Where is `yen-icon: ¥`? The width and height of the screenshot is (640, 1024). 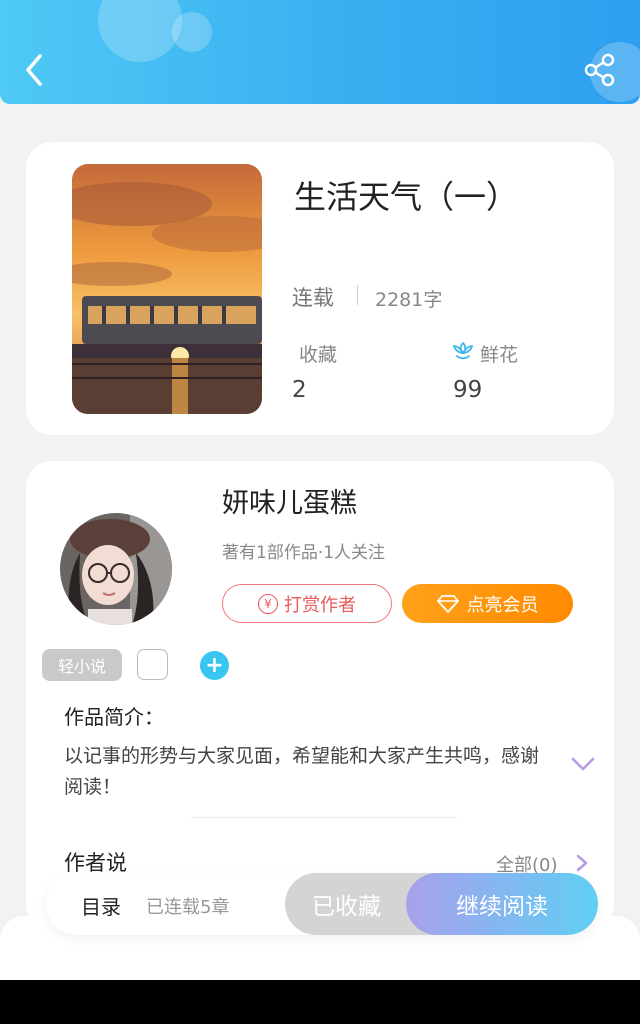
yen-icon: ¥ is located at coordinates (268, 603).